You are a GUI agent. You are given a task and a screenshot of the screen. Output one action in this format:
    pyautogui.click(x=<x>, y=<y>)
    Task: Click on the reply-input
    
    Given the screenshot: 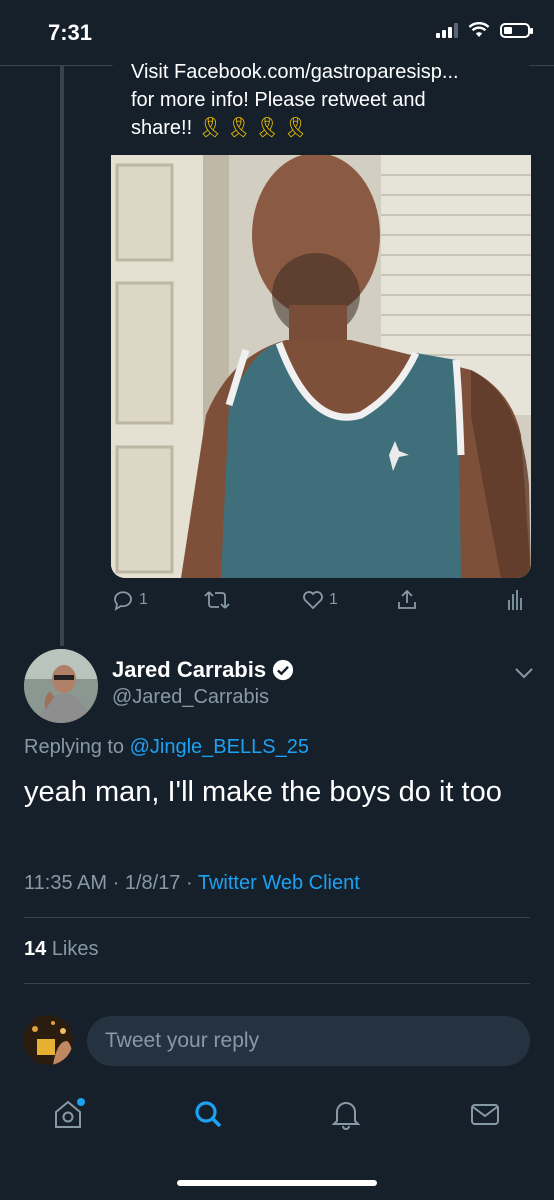 What is the action you would take?
    pyautogui.click(x=308, y=1041)
    